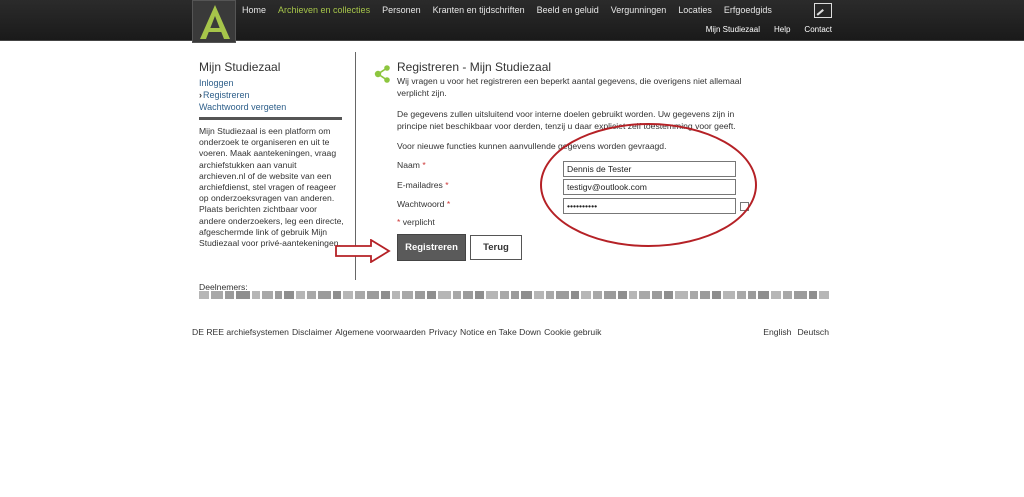 This screenshot has width=1024, height=497. I want to click on password-field, so click(649, 206).